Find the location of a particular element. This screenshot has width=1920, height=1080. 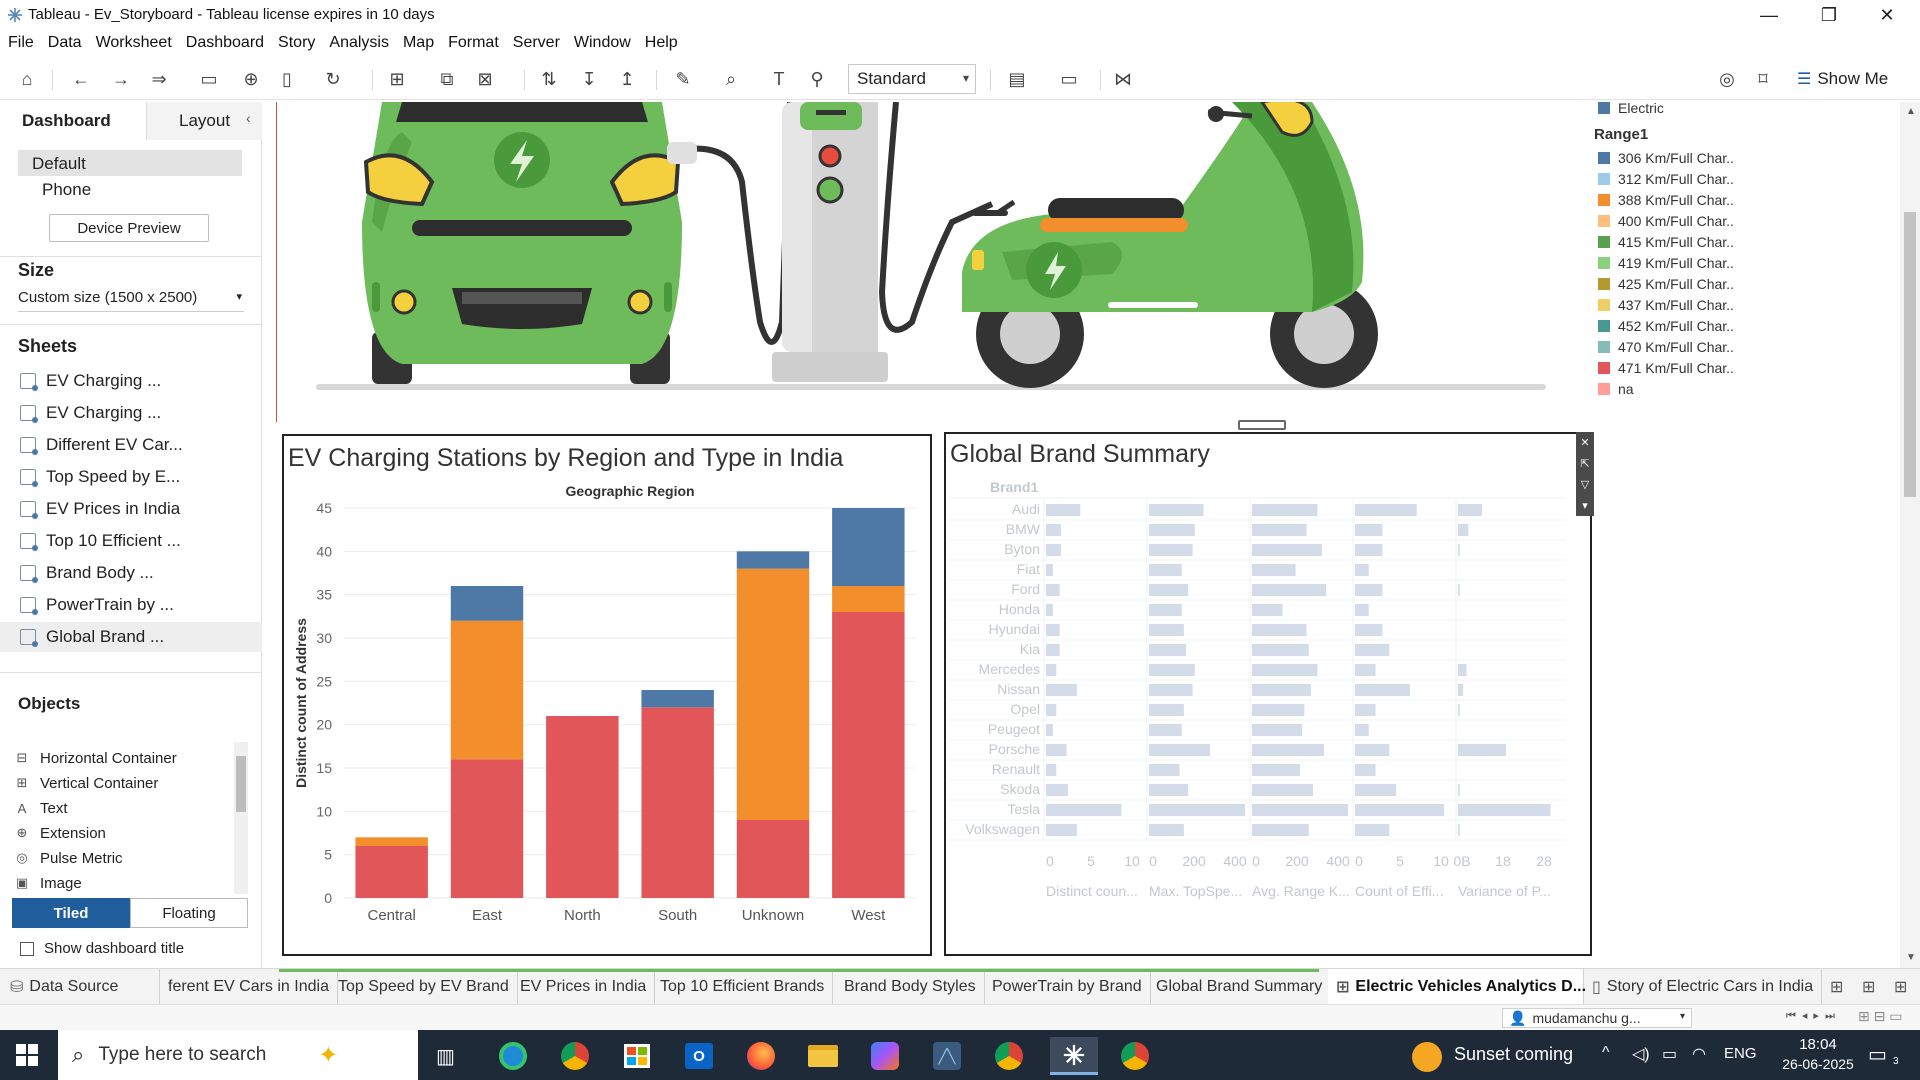

duplicate-sheet-icon: ⧉ is located at coordinates (447, 79).